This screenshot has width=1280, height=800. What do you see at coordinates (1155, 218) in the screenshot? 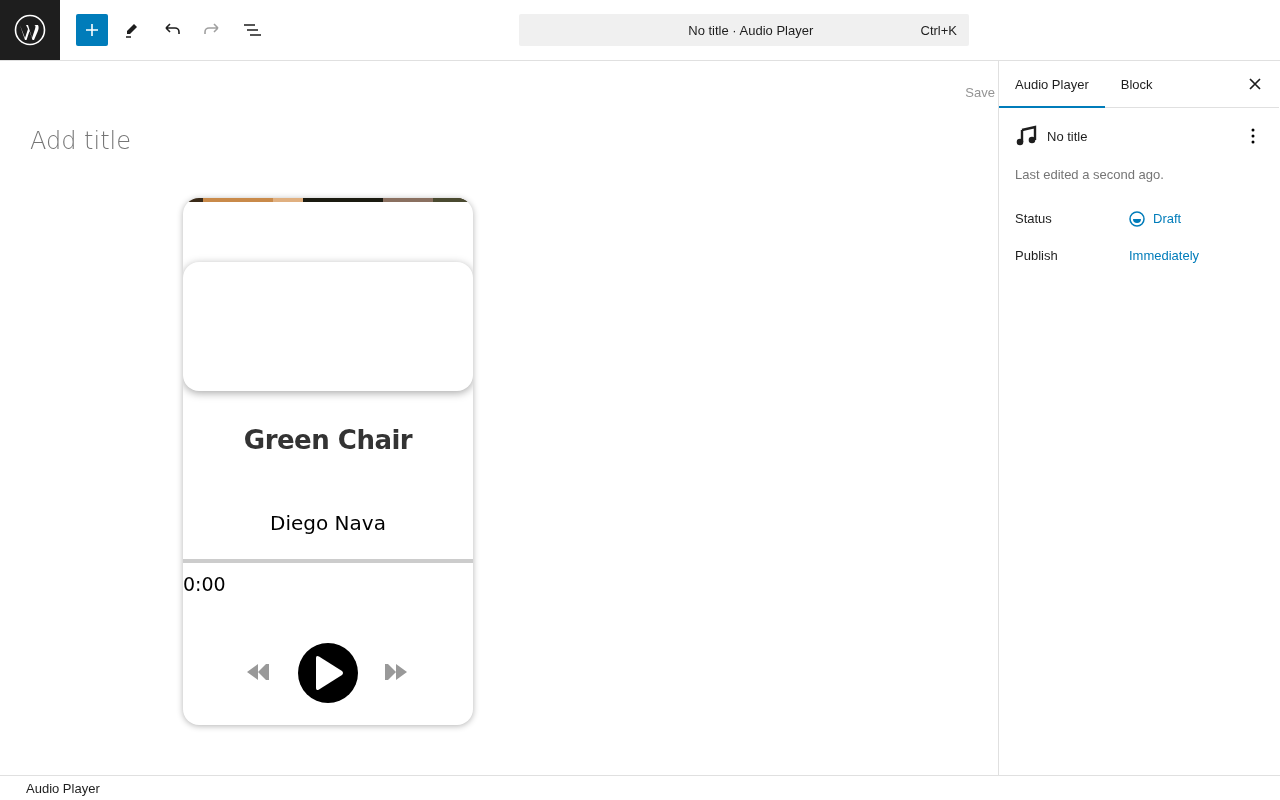
I see `status-button: Draft` at bounding box center [1155, 218].